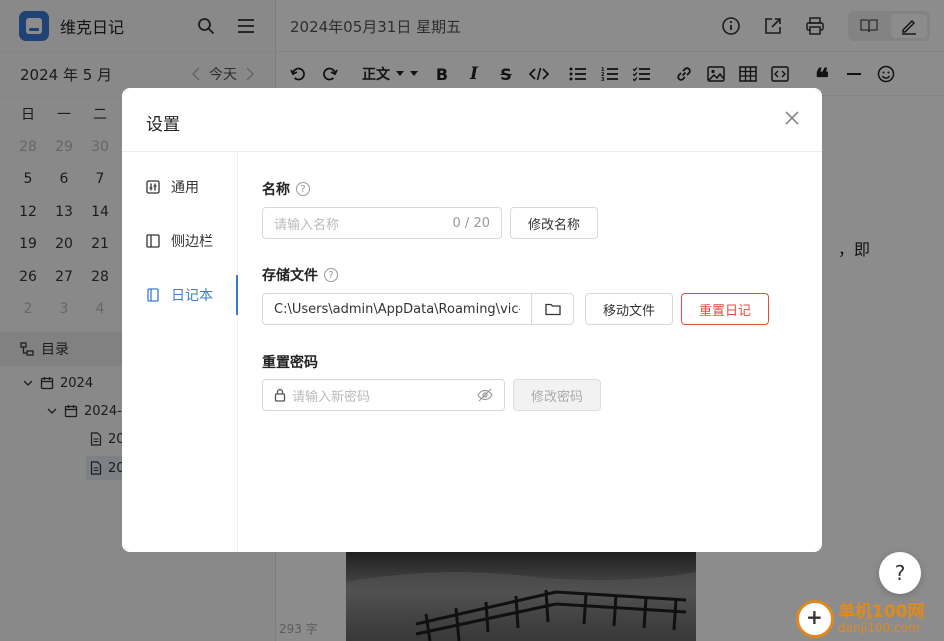  What do you see at coordinates (290, 276) in the screenshot?
I see `storage-label-text: 存储文件` at bounding box center [290, 276].